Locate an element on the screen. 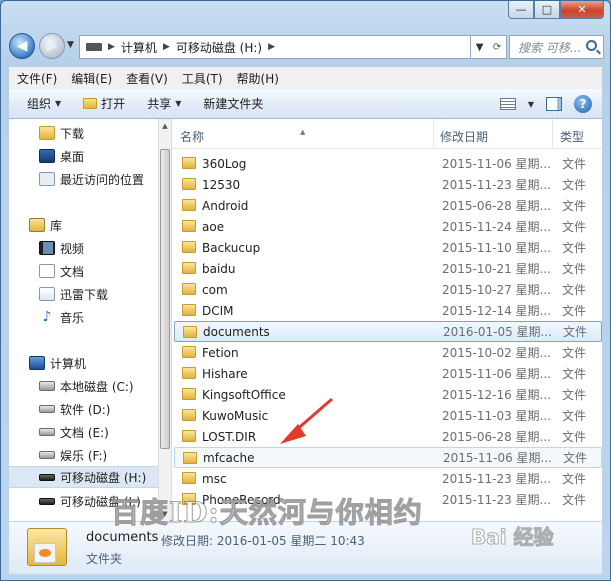  table-row: LOST.DIR 2015-06-28 星期... 文件 is located at coordinates (388, 436).